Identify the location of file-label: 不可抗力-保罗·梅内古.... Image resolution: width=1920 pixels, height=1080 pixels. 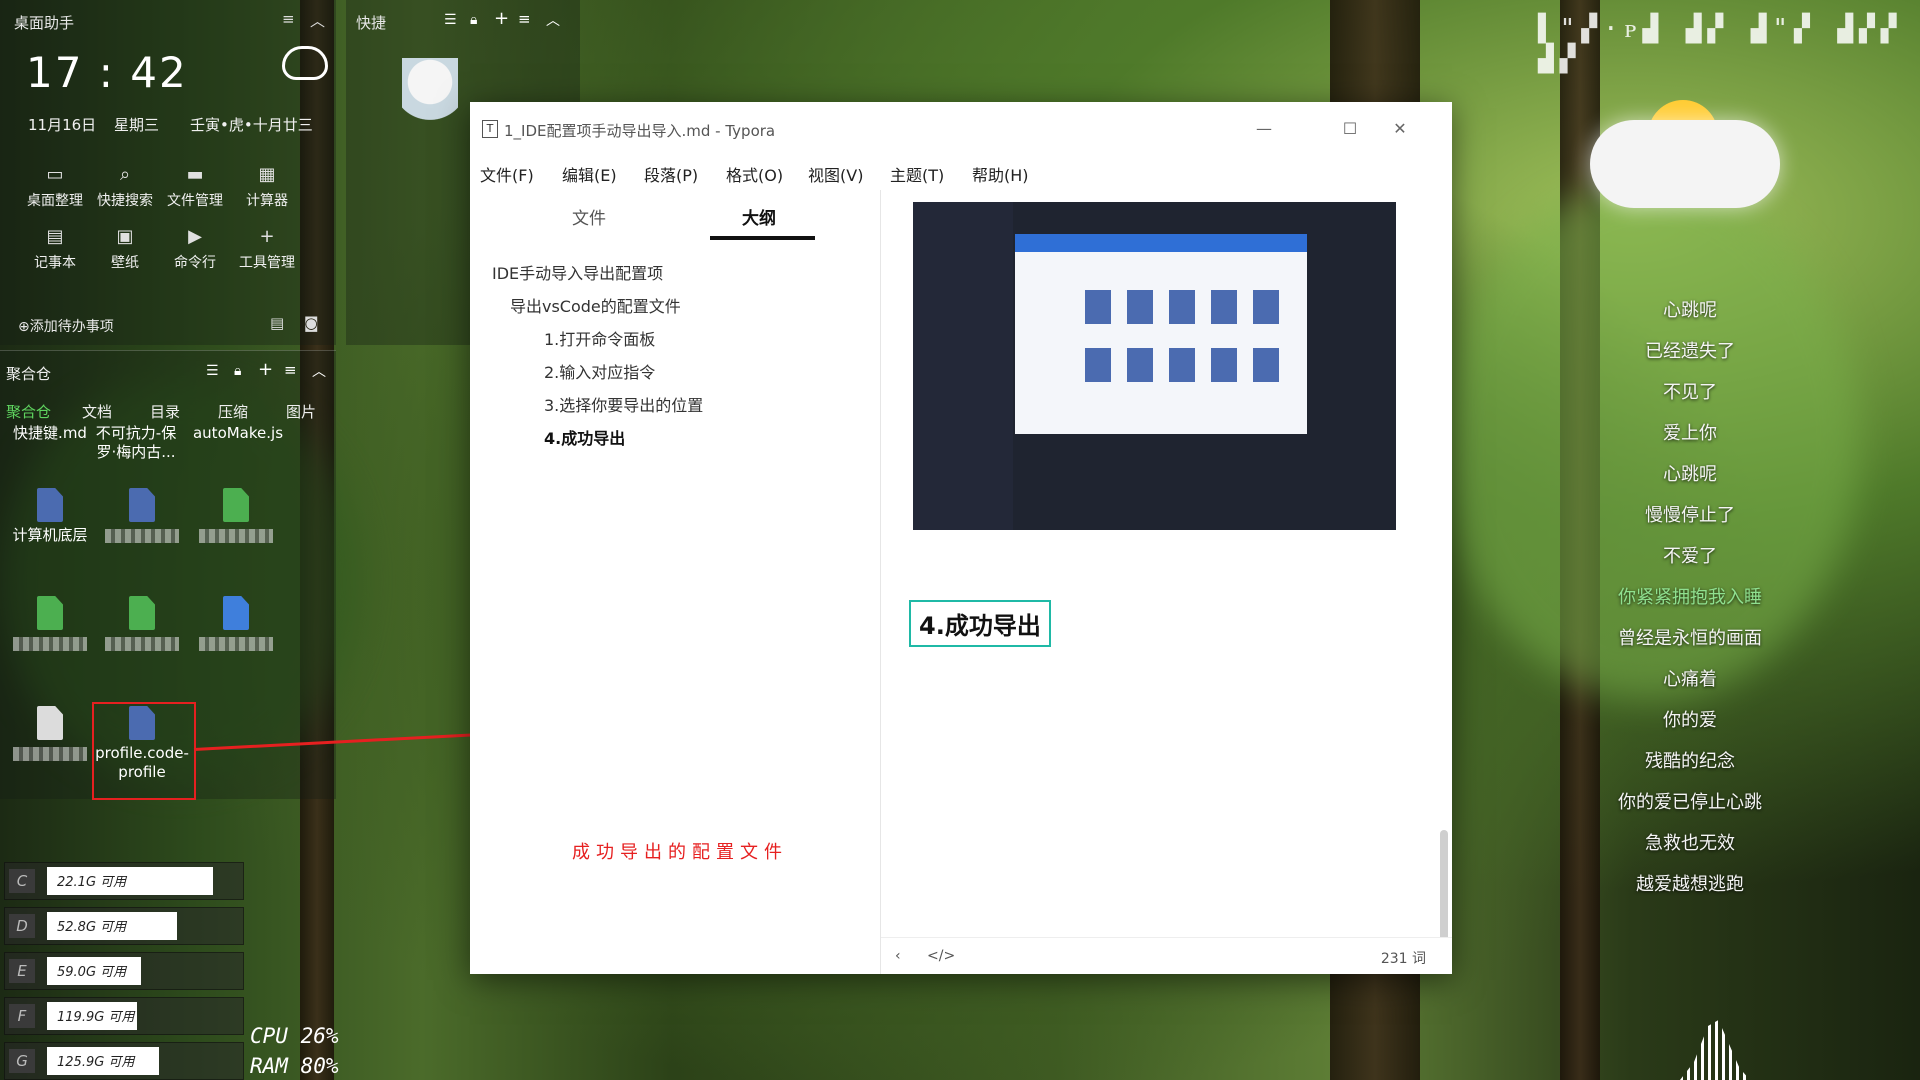
(136, 442).